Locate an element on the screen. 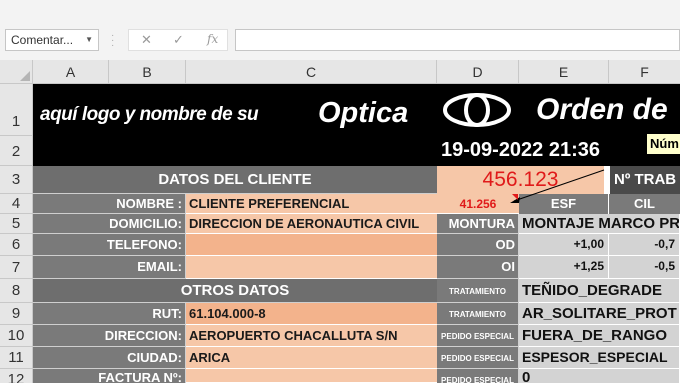  row-header-6: 6 is located at coordinates (16, 245).